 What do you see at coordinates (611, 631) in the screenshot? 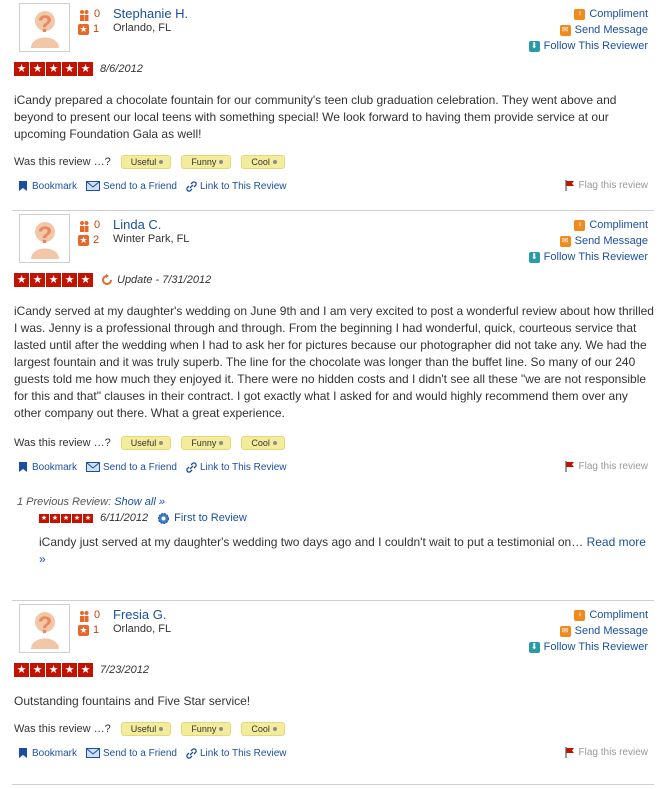
I see `send-message-label: Send Message` at bounding box center [611, 631].